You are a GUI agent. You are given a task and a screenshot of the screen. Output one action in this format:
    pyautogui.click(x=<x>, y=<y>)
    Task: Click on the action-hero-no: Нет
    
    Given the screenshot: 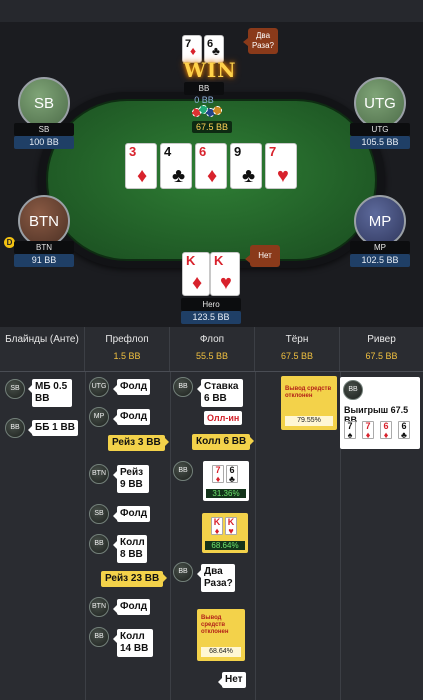 What is the action you would take?
    pyautogui.click(x=232, y=680)
    